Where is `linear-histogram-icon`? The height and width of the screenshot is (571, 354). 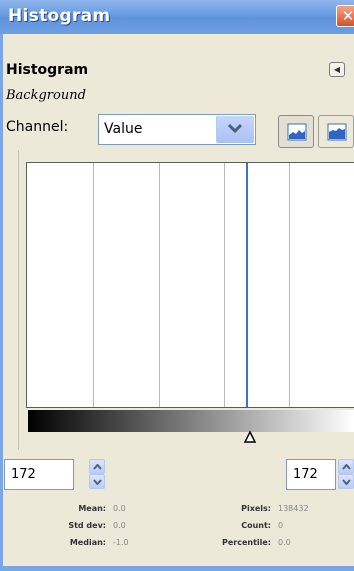
linear-histogram-icon is located at coordinates (297, 132).